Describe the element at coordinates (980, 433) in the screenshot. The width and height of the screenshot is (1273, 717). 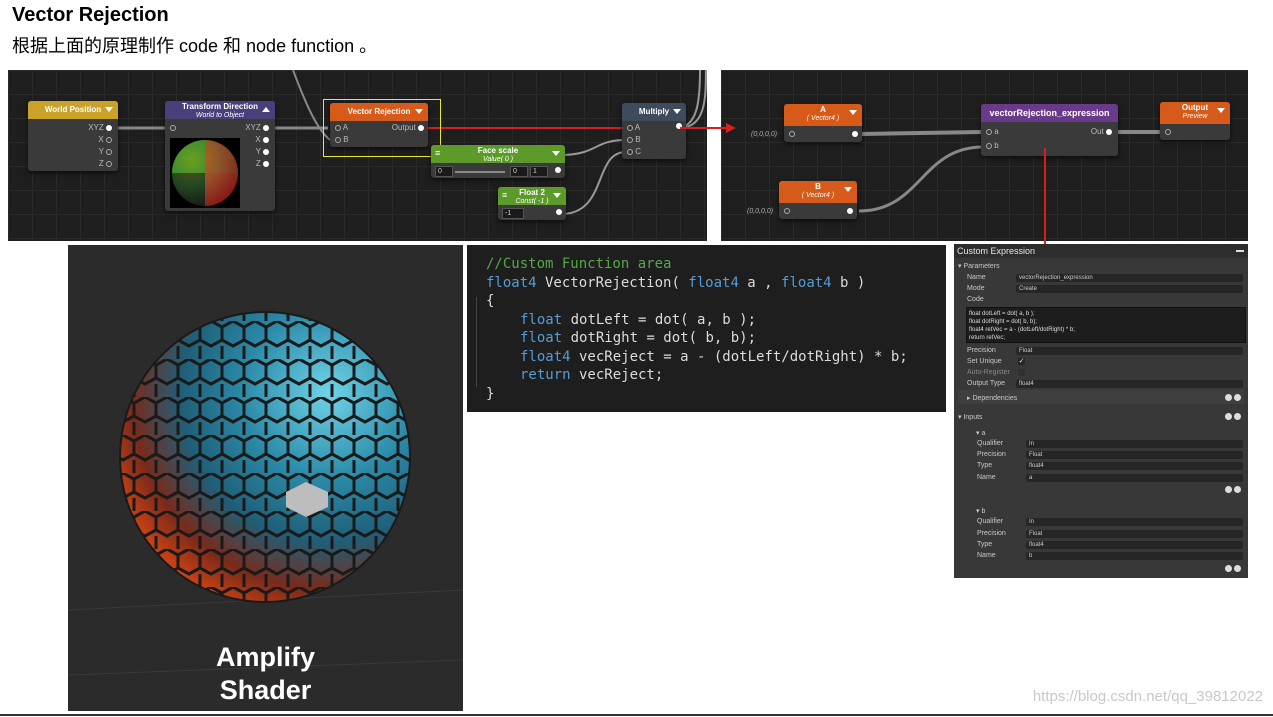
I see `input-a-foldout: ▾ a` at that location.